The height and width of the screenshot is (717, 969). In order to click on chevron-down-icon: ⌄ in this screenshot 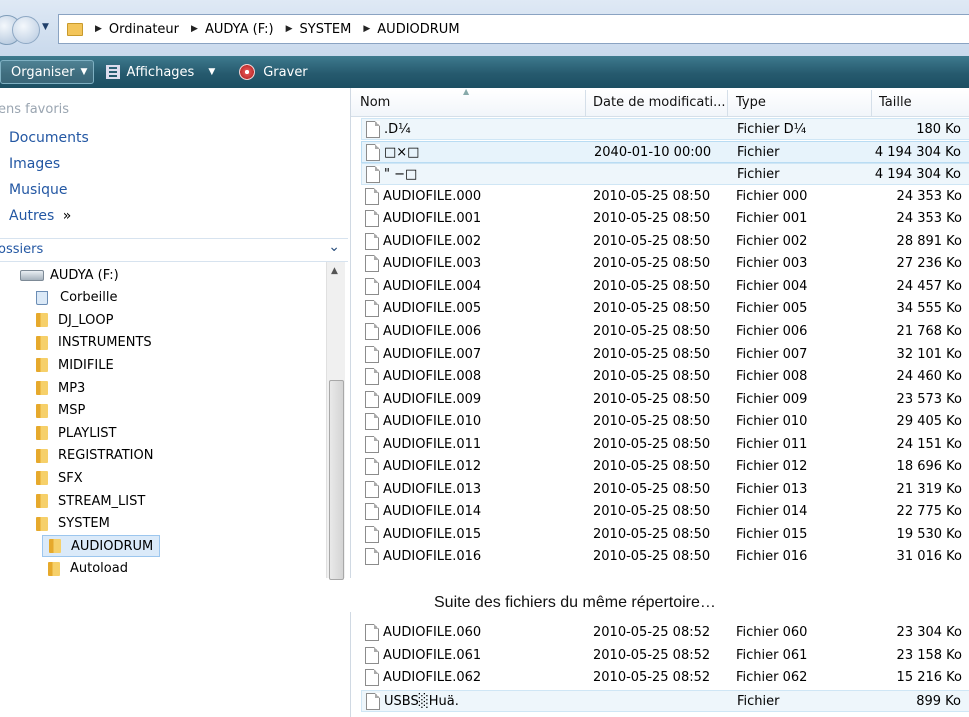, I will do `click(334, 247)`.